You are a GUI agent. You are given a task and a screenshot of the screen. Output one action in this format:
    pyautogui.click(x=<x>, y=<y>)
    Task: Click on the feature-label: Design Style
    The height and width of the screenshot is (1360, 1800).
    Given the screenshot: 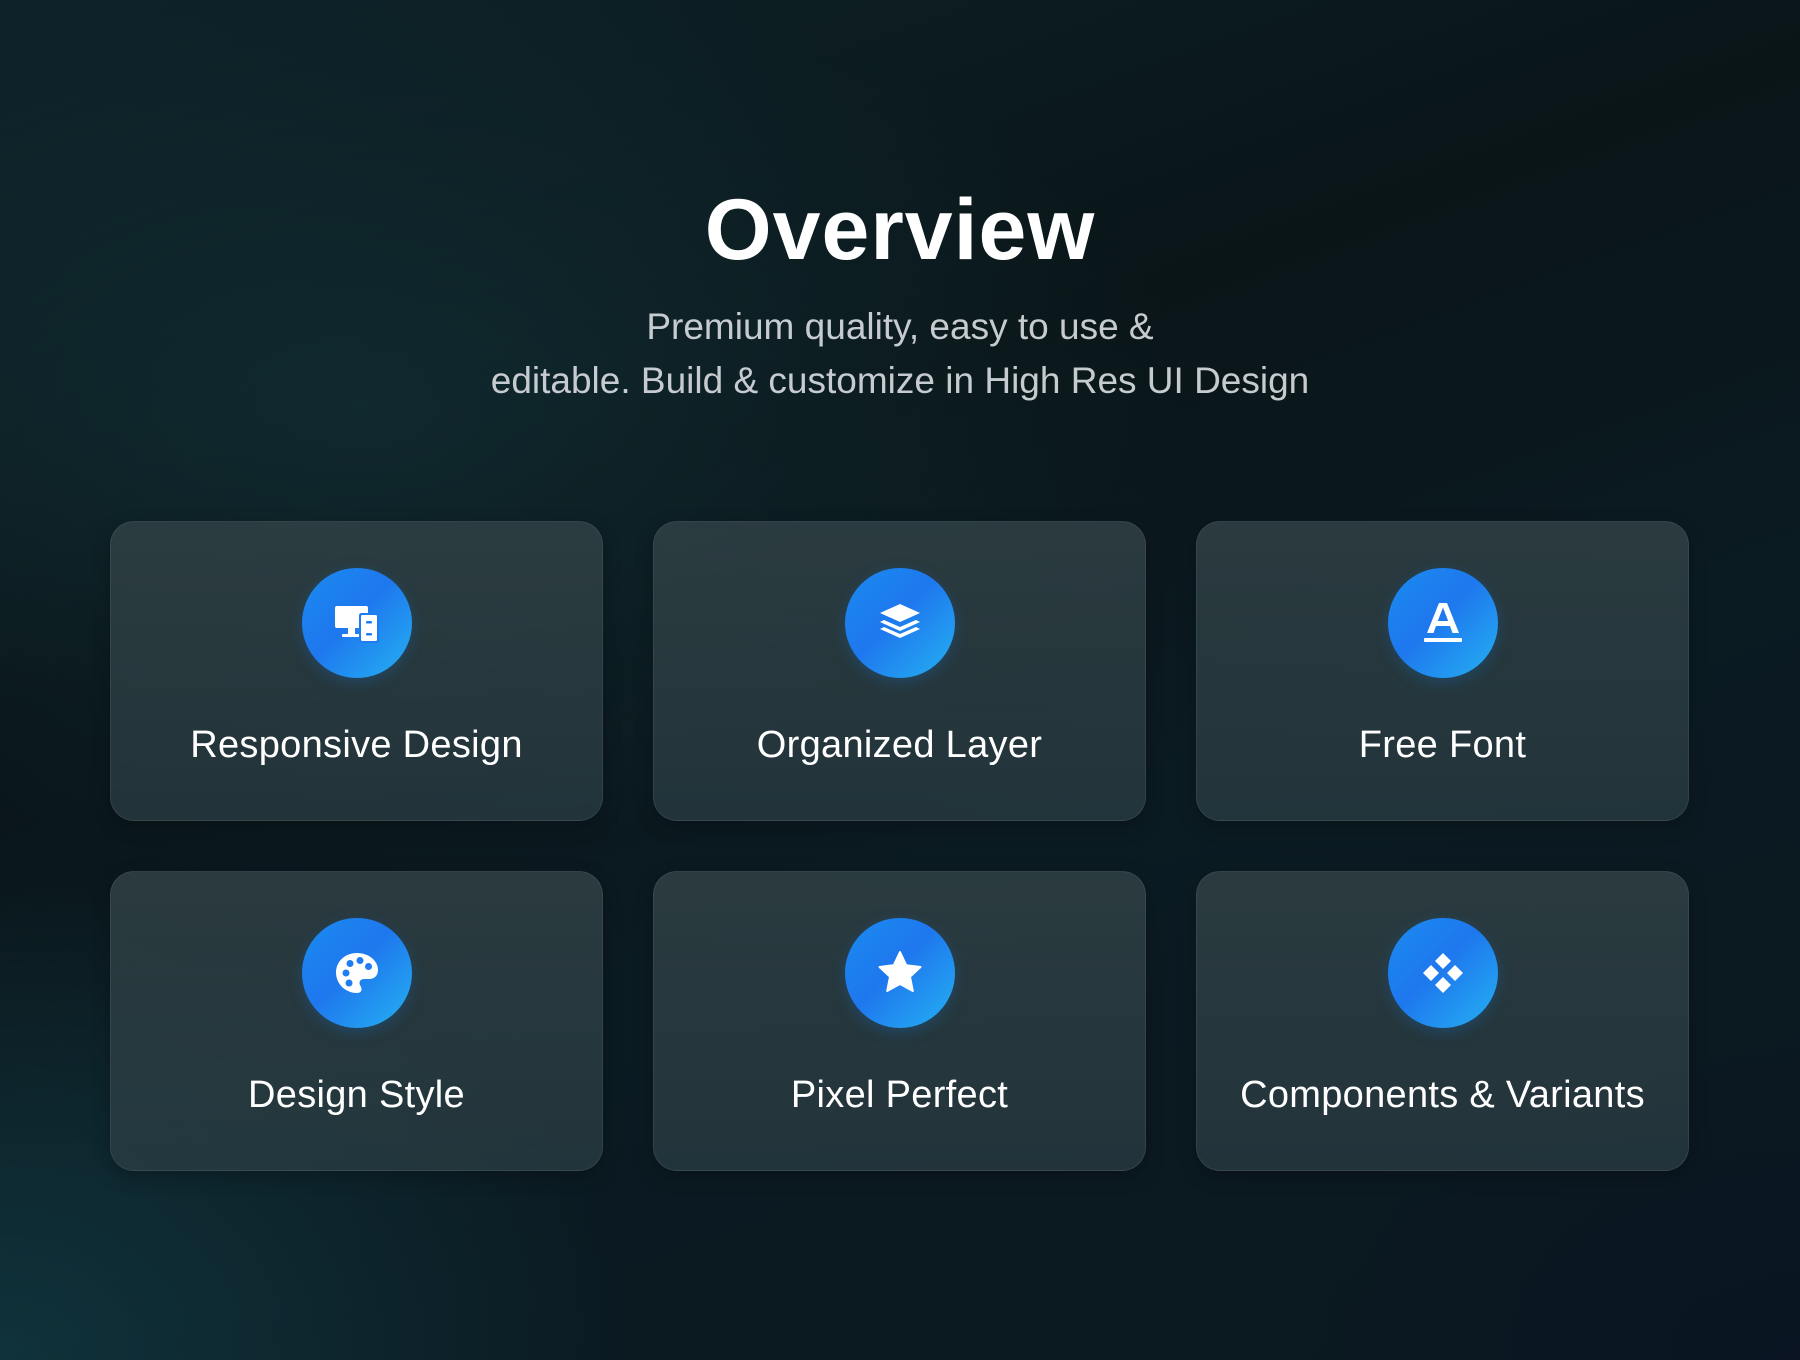 What is the action you would take?
    pyautogui.click(x=356, y=1095)
    